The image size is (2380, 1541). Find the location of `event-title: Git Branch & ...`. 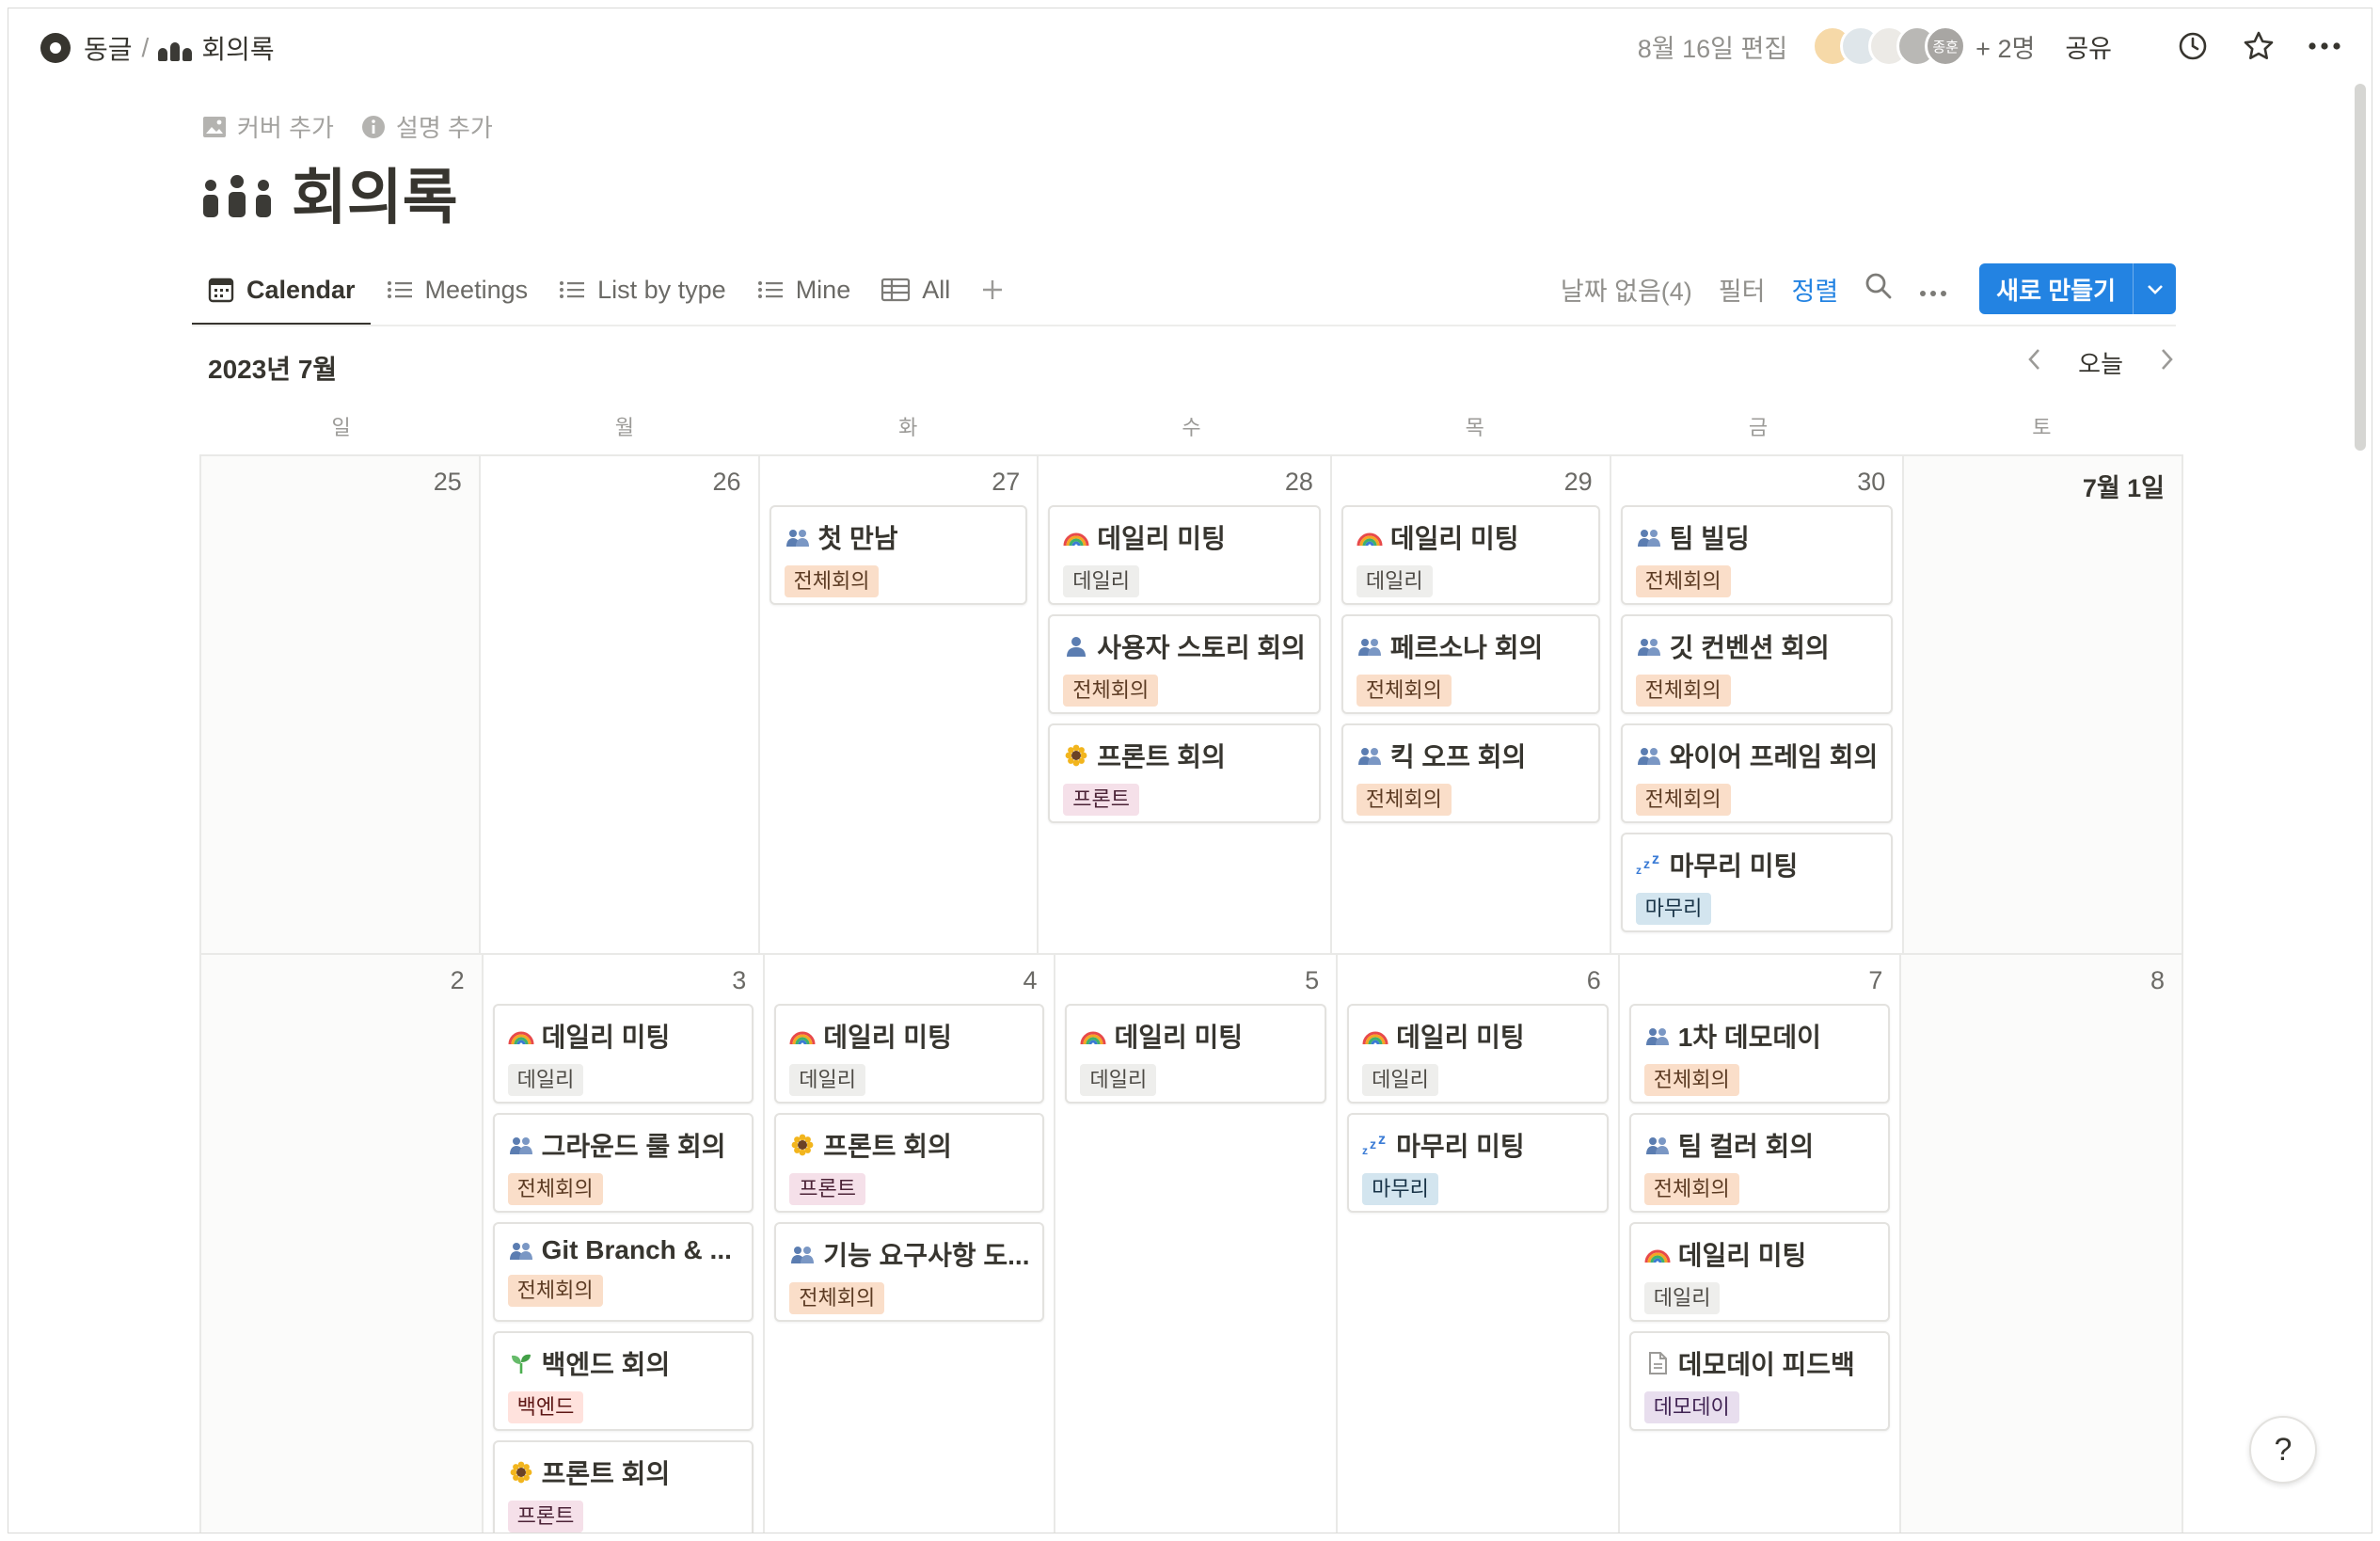

event-title: Git Branch & ... is located at coordinates (623, 1250).